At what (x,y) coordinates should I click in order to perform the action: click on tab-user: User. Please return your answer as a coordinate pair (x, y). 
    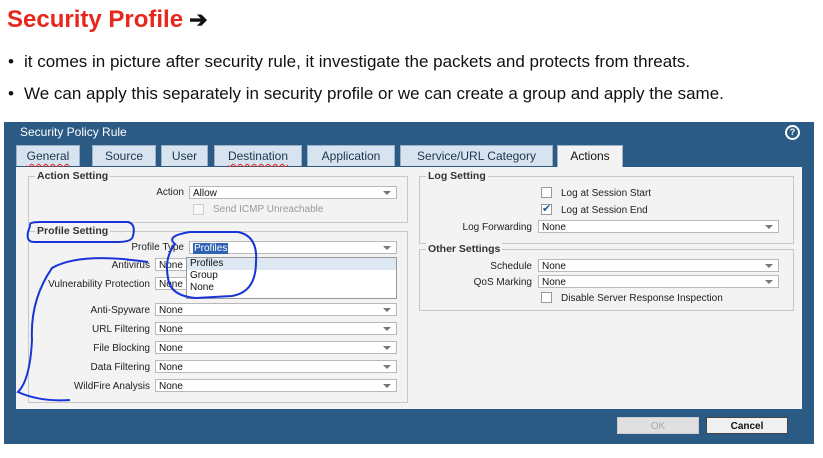
    Looking at the image, I should click on (184, 155).